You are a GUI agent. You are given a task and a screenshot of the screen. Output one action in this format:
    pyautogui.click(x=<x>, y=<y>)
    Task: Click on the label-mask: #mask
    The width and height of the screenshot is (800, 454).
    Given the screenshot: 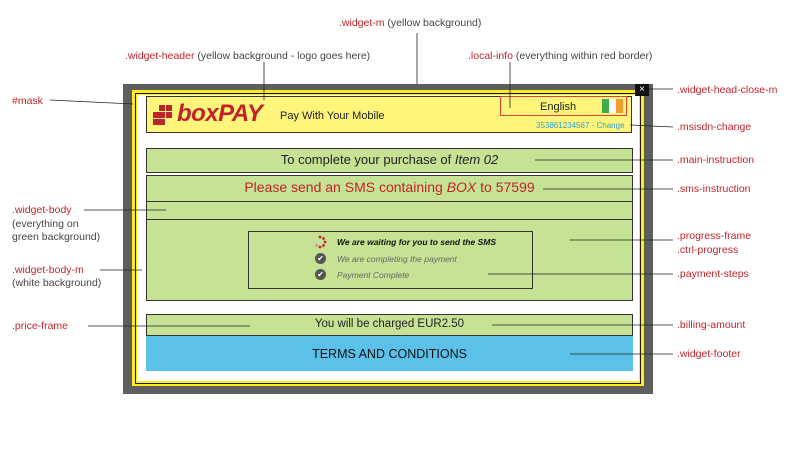 What is the action you would take?
    pyautogui.click(x=27, y=101)
    